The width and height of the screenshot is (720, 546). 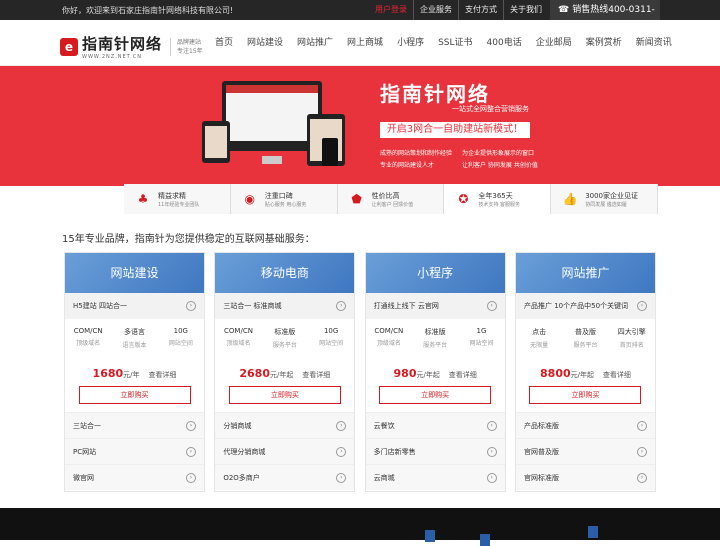 I want to click on team-icon: ♣, so click(x=143, y=199).